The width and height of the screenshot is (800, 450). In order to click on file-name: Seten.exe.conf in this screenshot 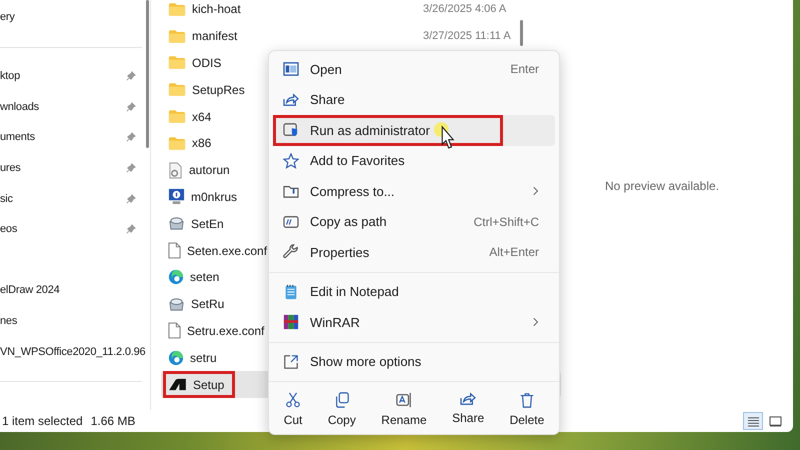, I will do `click(227, 251)`.